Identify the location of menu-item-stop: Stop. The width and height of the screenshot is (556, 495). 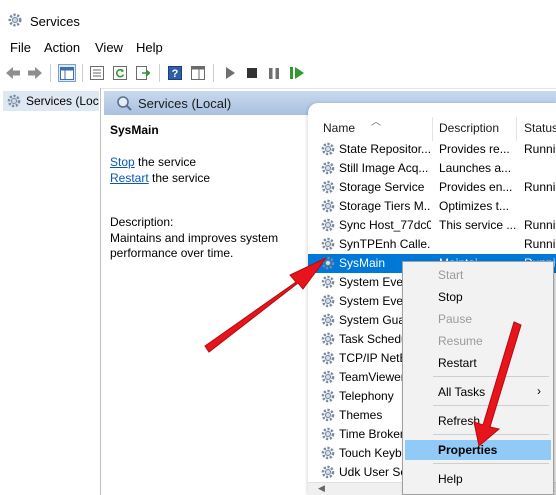
(478, 297).